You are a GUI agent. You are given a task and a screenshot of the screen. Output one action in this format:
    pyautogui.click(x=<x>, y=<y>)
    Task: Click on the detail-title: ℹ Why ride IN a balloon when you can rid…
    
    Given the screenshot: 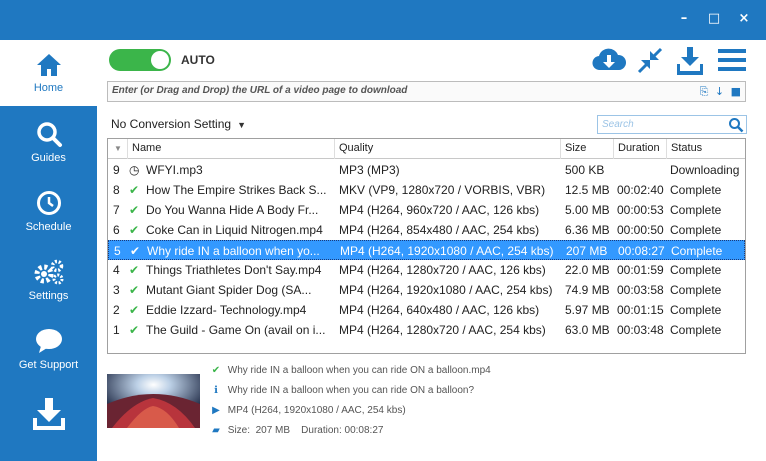 What is the action you would take?
    pyautogui.click(x=340, y=391)
    